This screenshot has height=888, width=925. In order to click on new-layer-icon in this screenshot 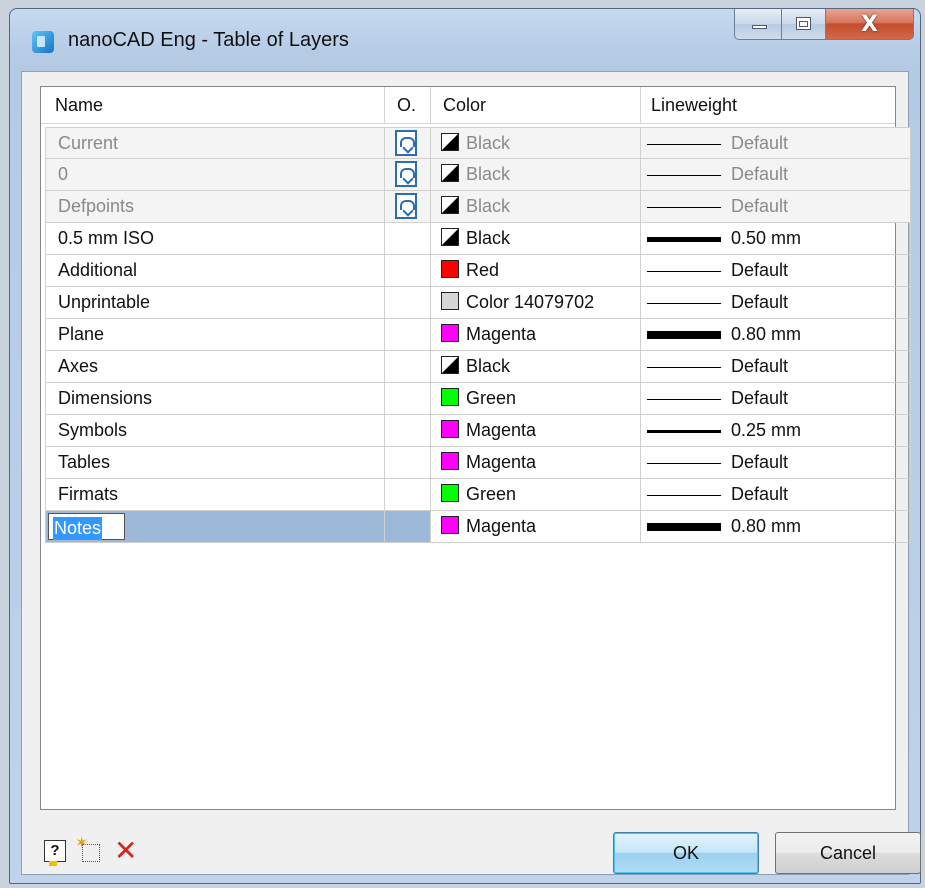, I will do `click(87, 847)`.